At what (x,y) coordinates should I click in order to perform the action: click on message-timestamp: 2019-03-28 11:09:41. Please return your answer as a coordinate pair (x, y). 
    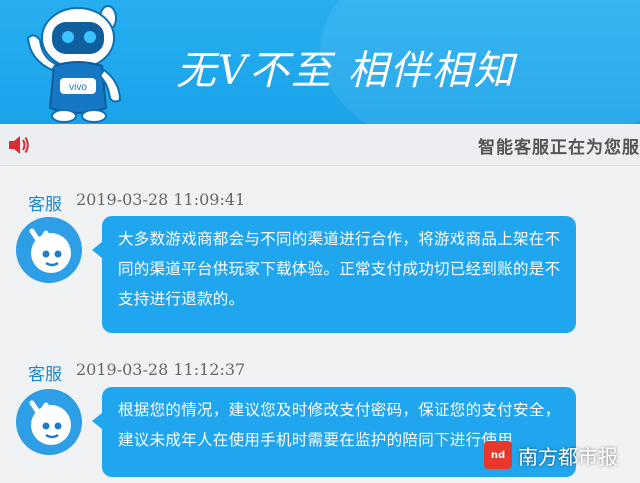
    Looking at the image, I should click on (161, 199).